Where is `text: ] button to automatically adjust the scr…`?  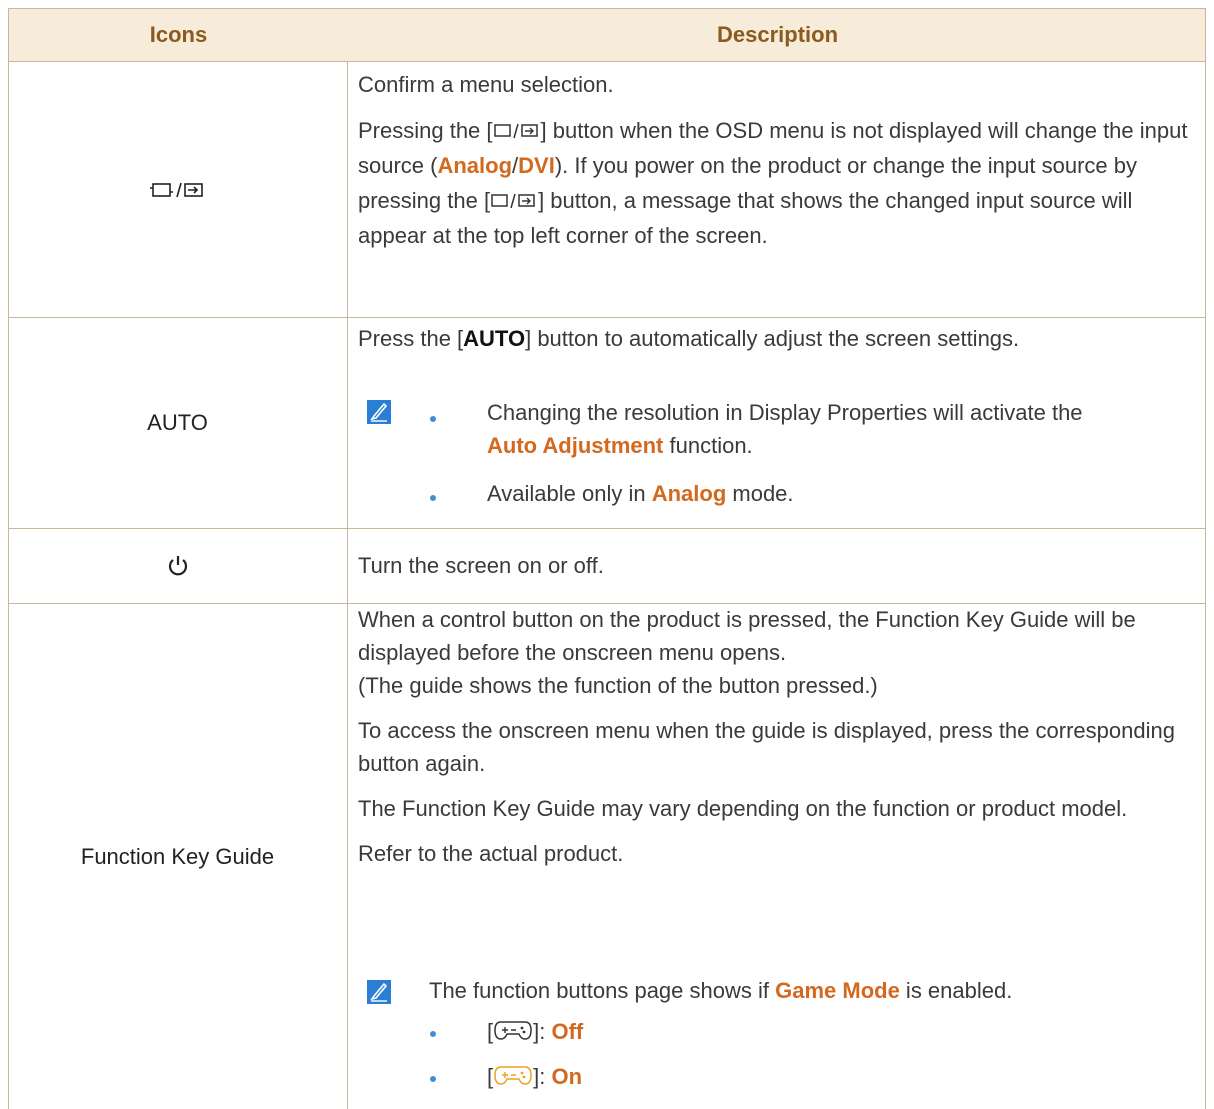 text: ] button to automatically adjust the scr… is located at coordinates (772, 338).